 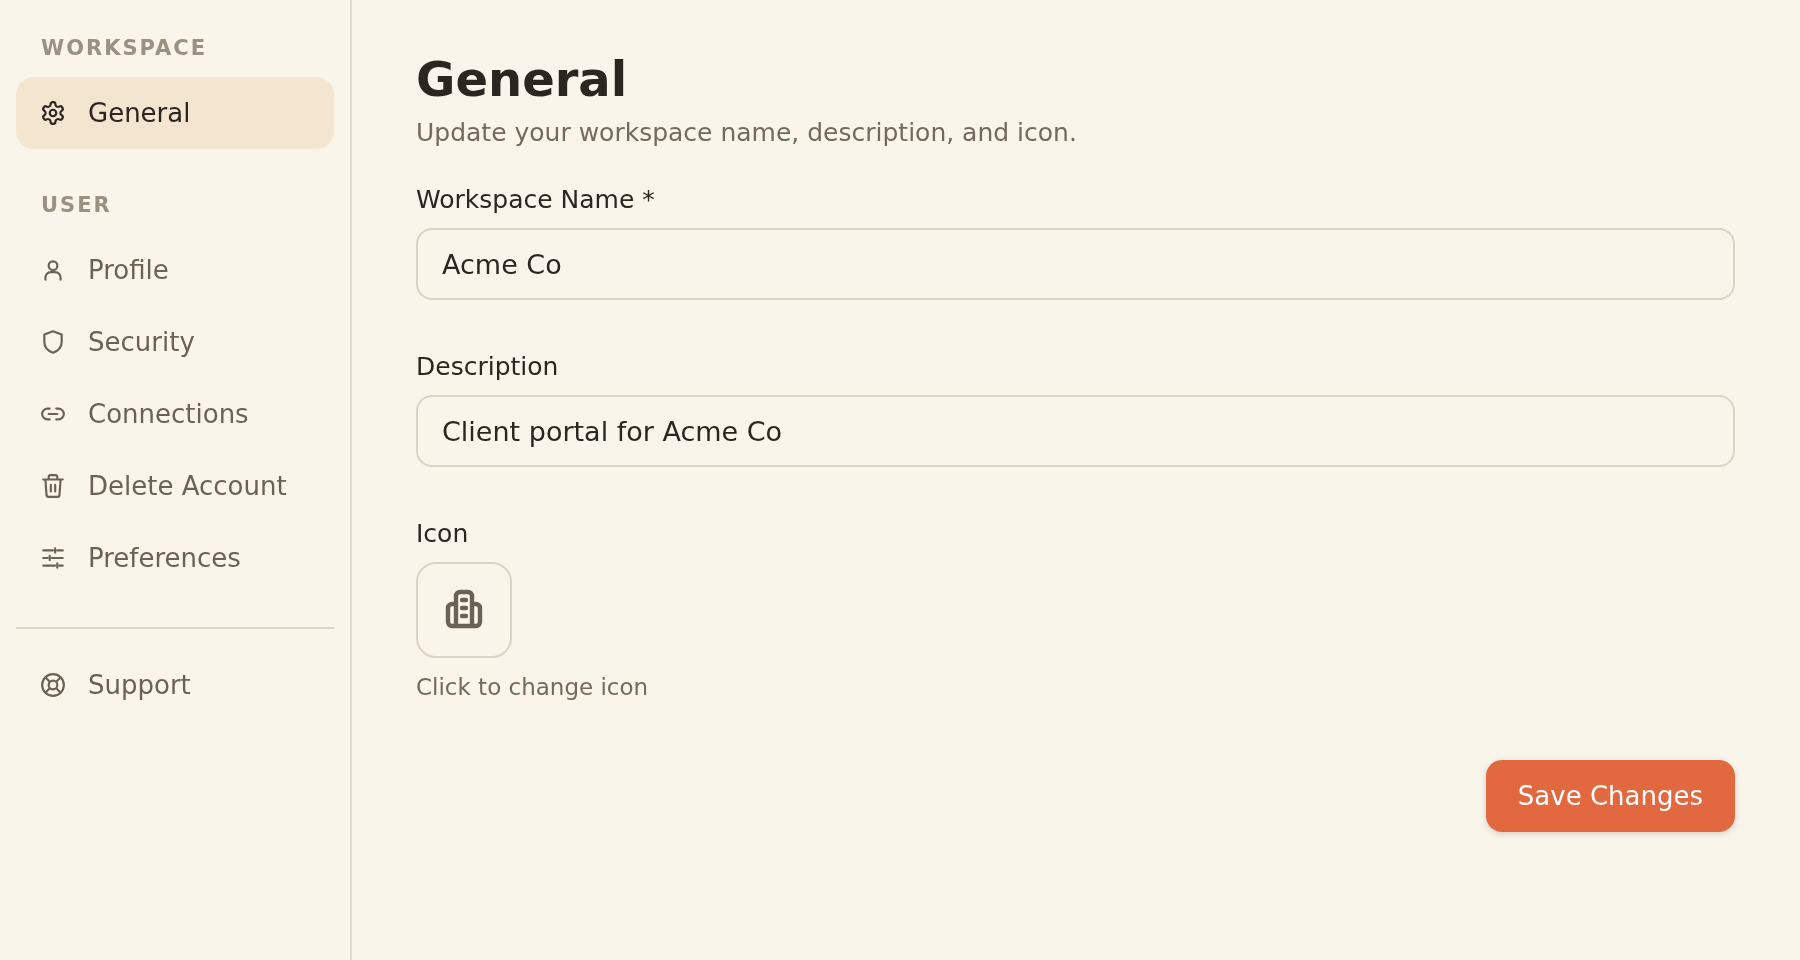 What do you see at coordinates (175, 270) in the screenshot?
I see `nav-item: Profile` at bounding box center [175, 270].